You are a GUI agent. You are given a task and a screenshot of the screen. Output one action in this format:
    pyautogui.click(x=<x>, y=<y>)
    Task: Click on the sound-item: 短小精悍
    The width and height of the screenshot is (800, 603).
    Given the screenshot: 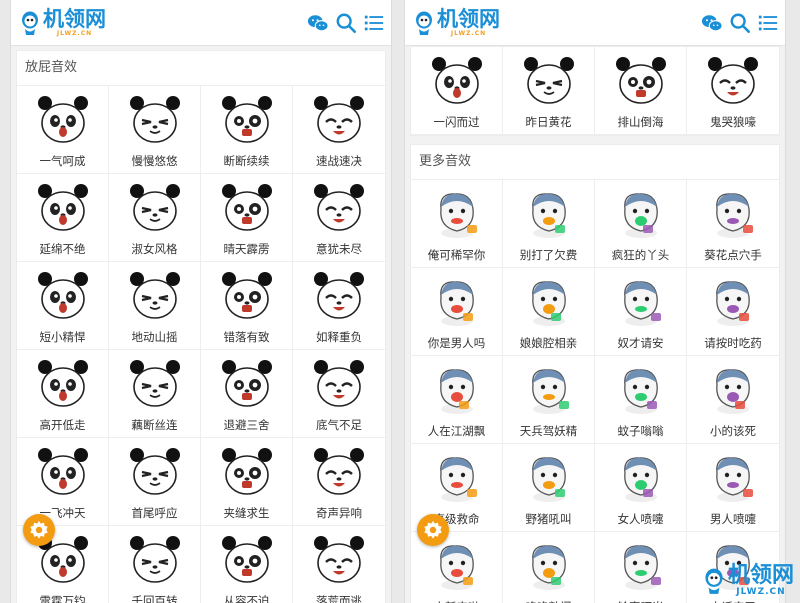 What is the action you would take?
    pyautogui.click(x=63, y=306)
    